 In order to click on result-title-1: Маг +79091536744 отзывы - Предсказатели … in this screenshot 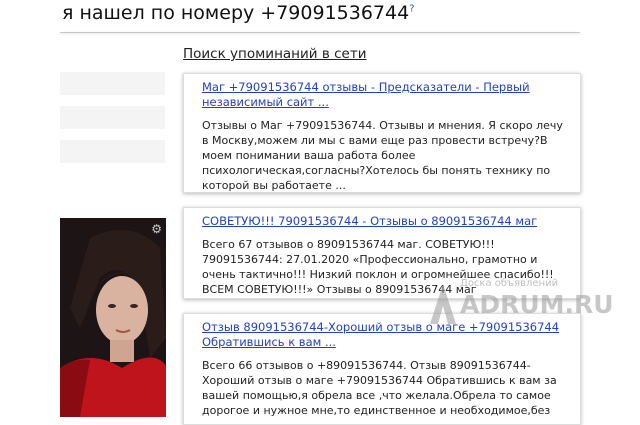, I will do `click(387, 95)`.